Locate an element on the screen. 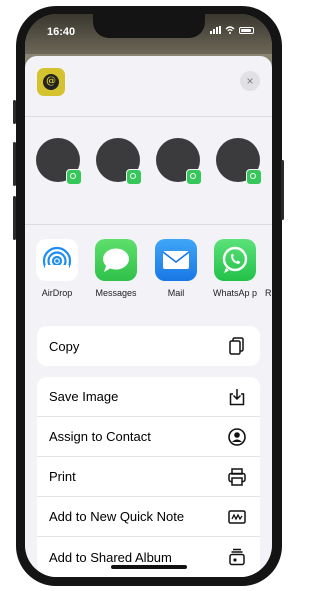 The height and width of the screenshot is (591, 320). home-indicator is located at coordinates (149, 567).